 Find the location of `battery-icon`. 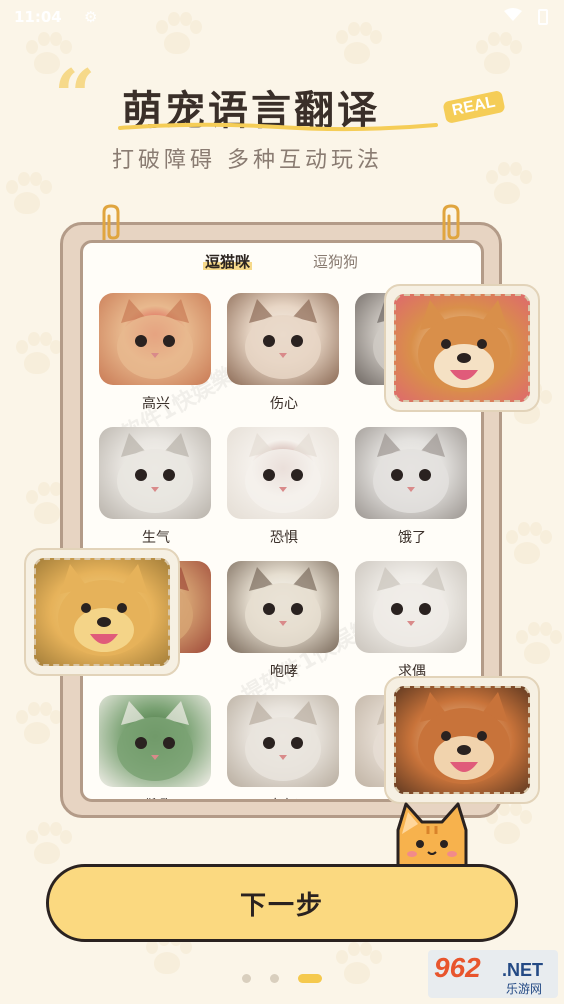

battery-icon is located at coordinates (543, 17).